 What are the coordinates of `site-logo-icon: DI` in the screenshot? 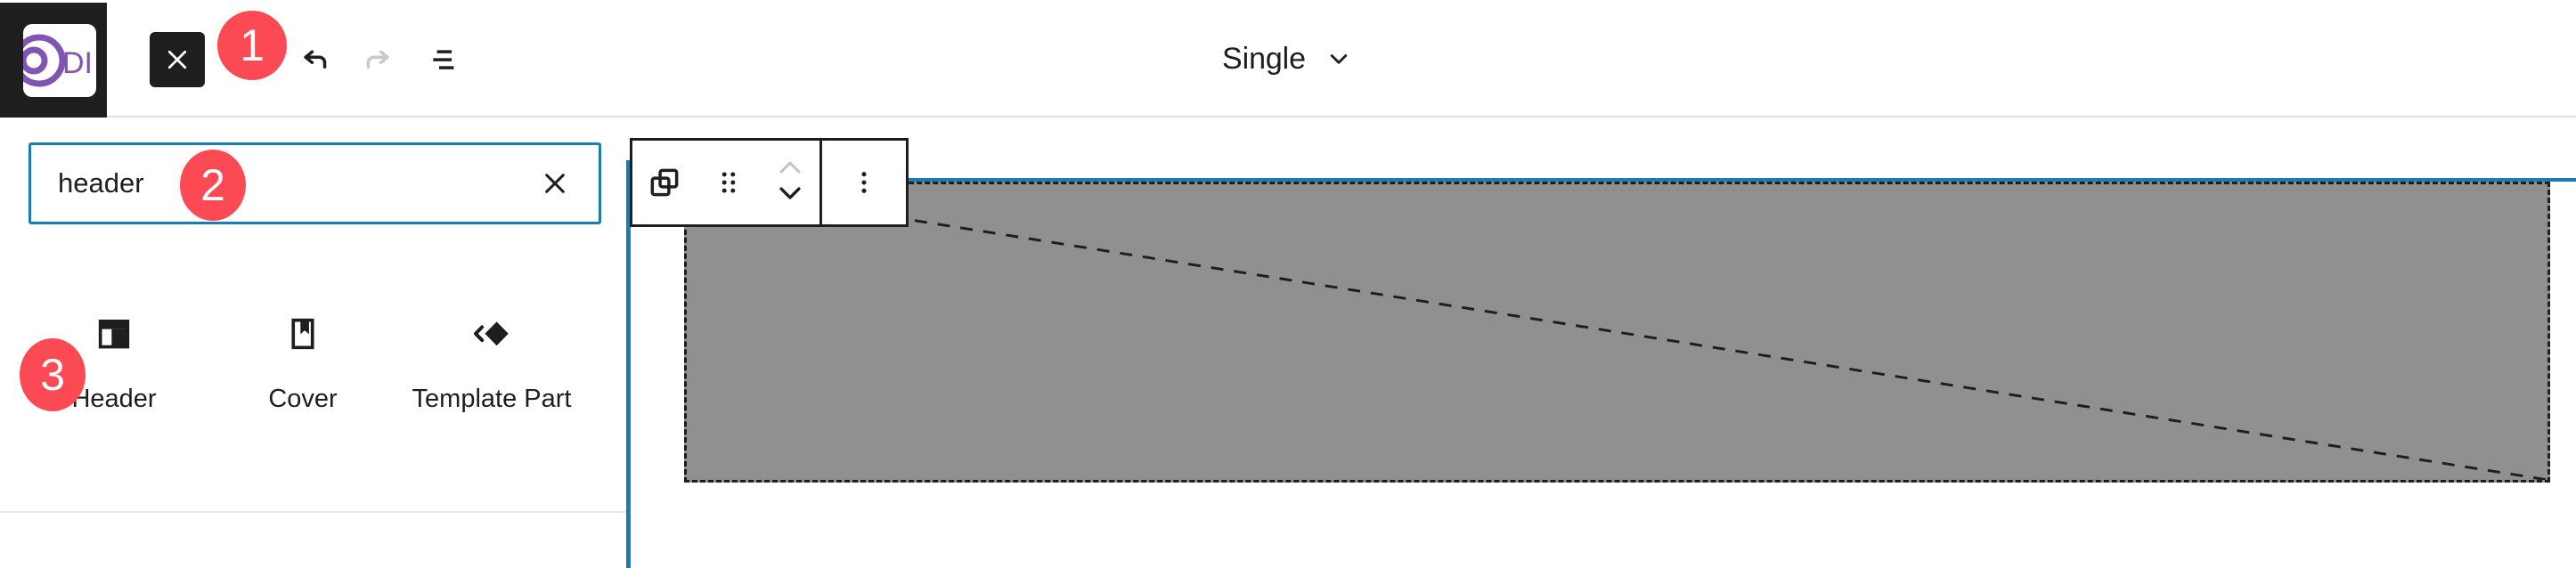 It's located at (60, 60).